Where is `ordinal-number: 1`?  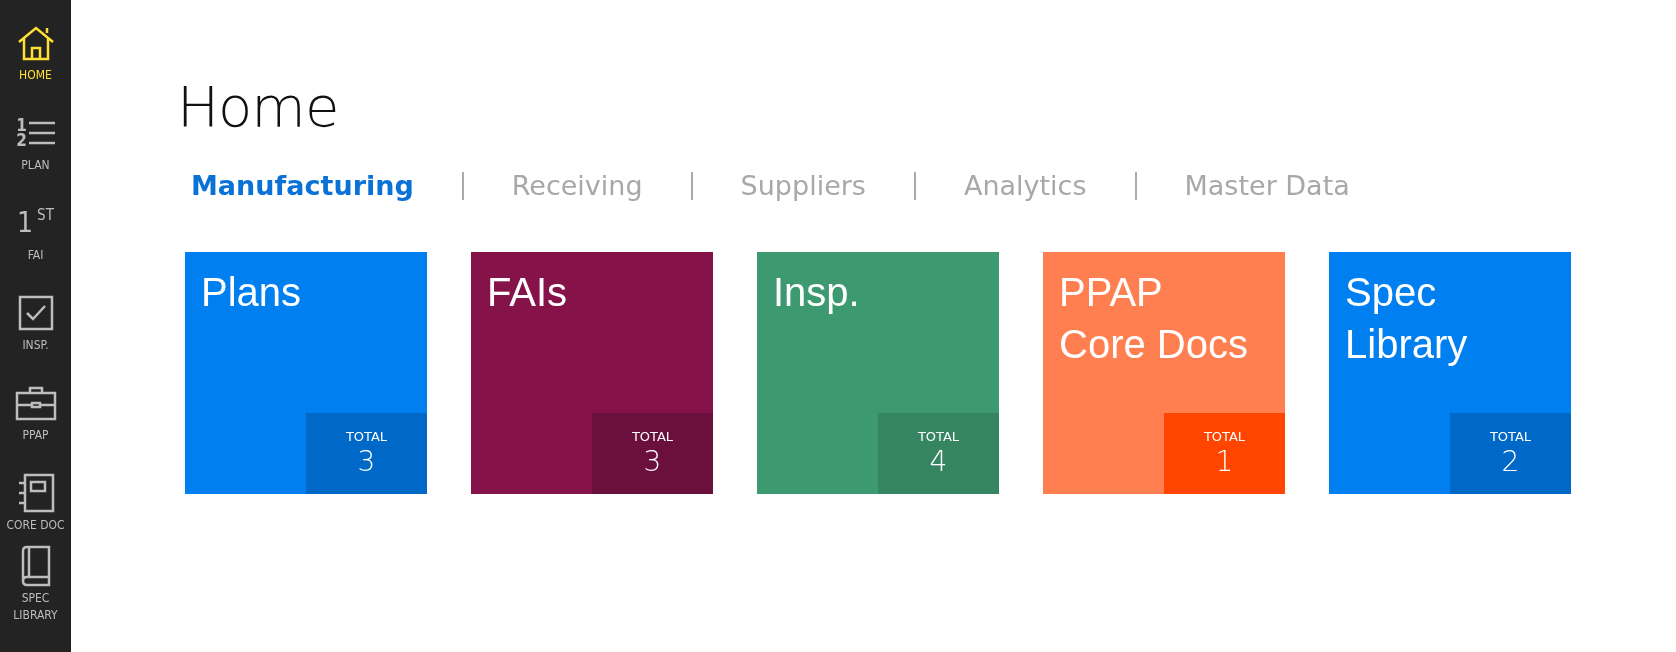
ordinal-number: 1 is located at coordinates (25, 223).